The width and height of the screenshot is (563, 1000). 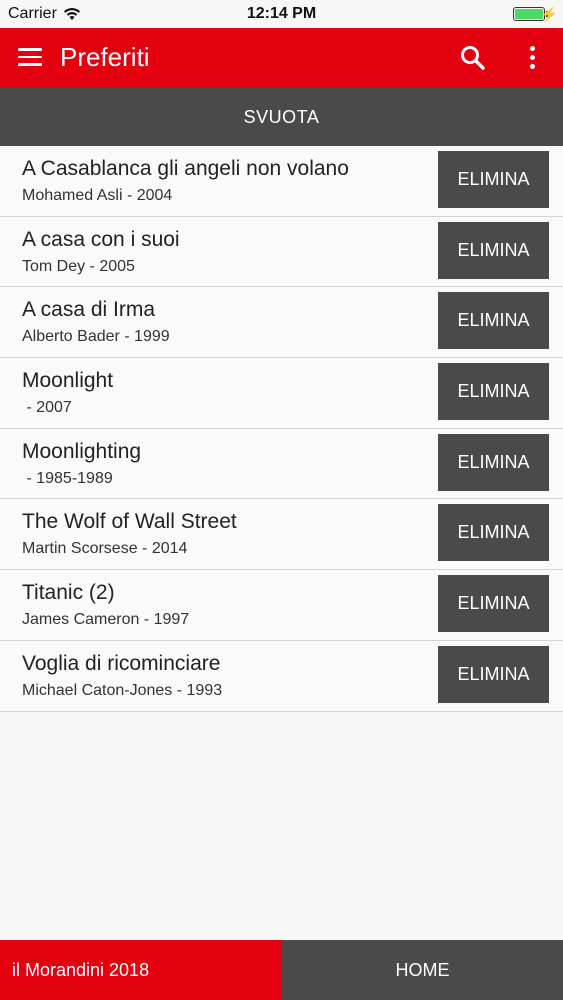 I want to click on item-subtitle: Alberto Bader - 1999, so click(x=96, y=337).